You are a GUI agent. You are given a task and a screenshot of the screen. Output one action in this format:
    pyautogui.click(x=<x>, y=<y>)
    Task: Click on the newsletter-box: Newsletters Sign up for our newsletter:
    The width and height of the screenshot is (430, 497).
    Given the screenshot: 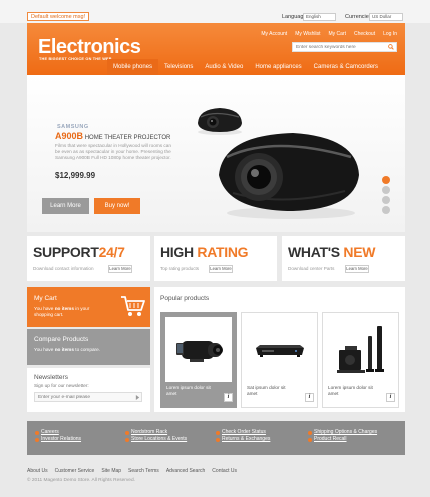 What is the action you would take?
    pyautogui.click(x=88, y=390)
    